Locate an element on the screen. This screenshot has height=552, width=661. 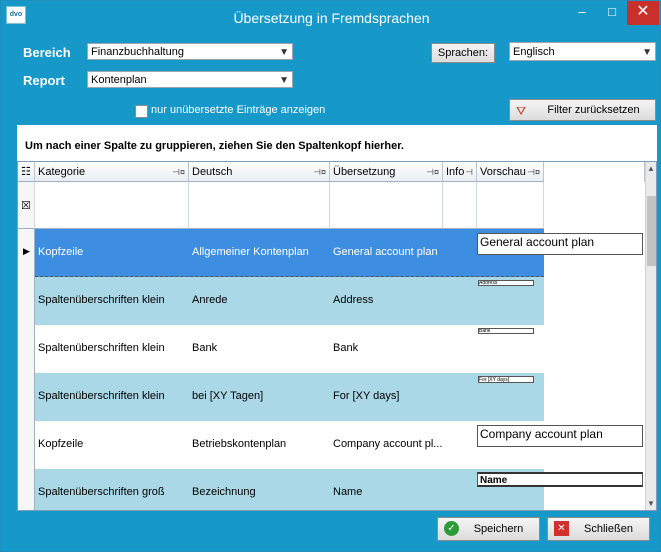
filter-clear-icon: ⛛ is located at coordinates (521, 111).